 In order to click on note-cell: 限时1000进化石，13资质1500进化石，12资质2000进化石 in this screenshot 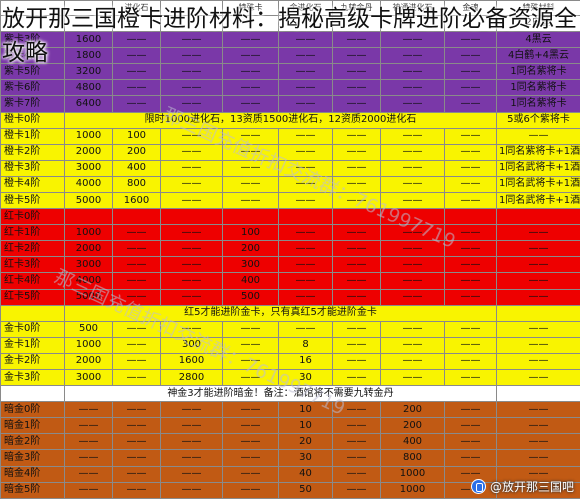, I will do `click(280, 120)`.